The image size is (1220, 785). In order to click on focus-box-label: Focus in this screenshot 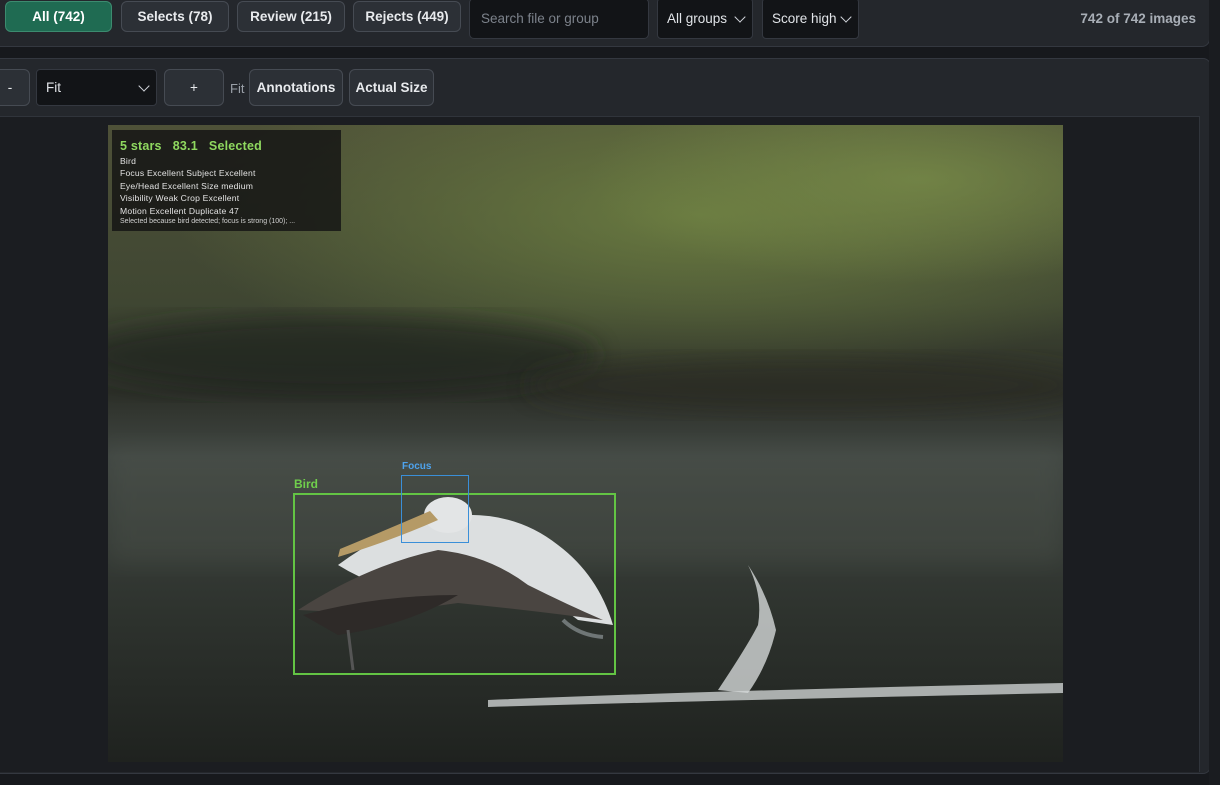, I will do `click(417, 466)`.